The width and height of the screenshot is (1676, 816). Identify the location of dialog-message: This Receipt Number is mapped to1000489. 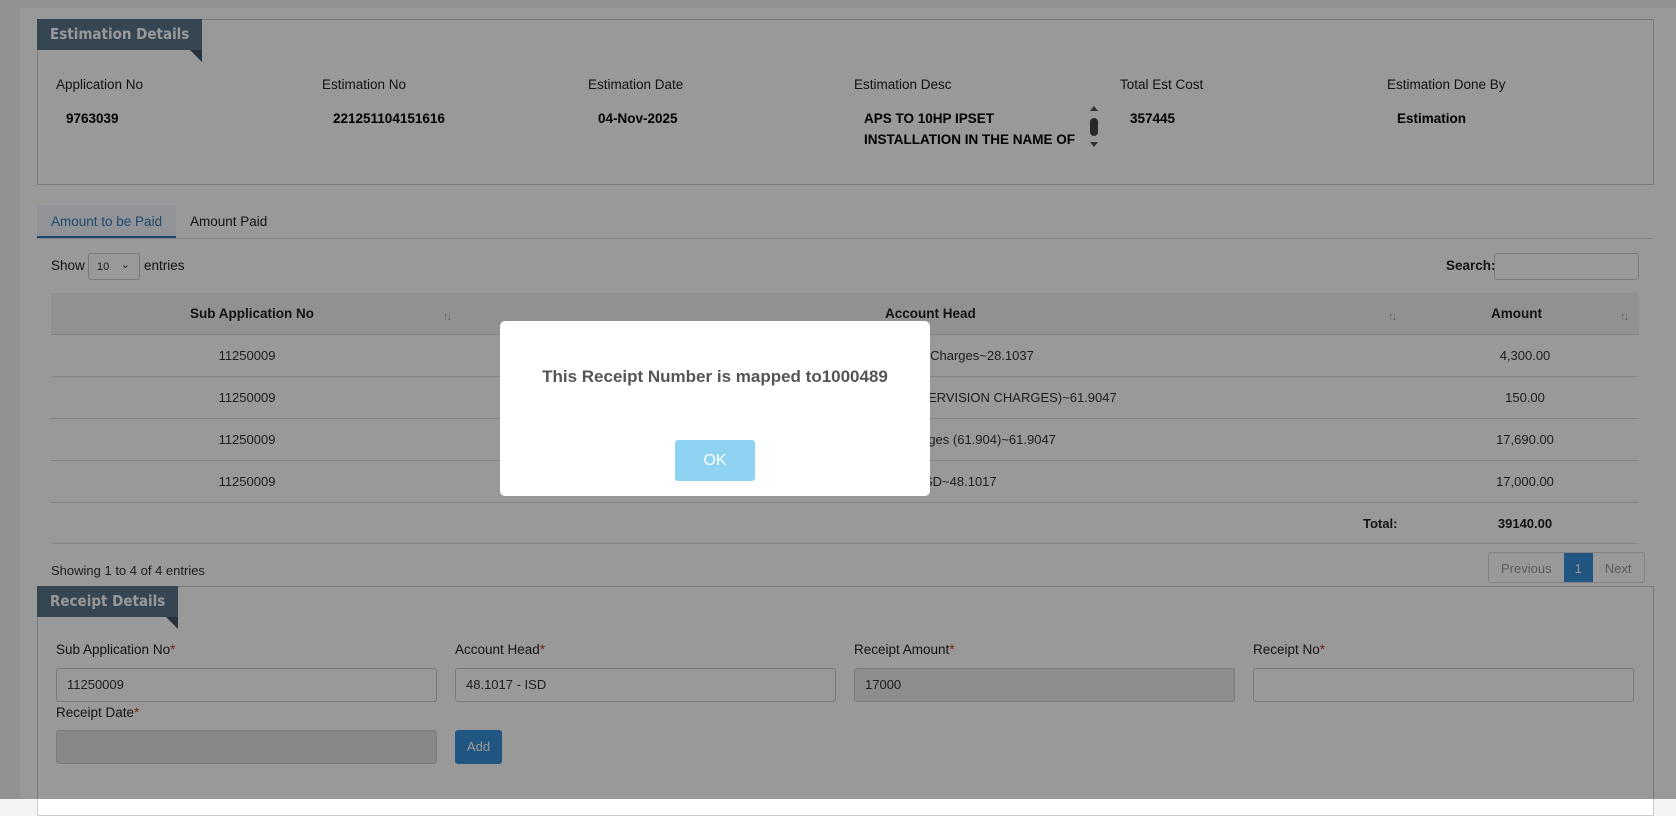
(715, 376).